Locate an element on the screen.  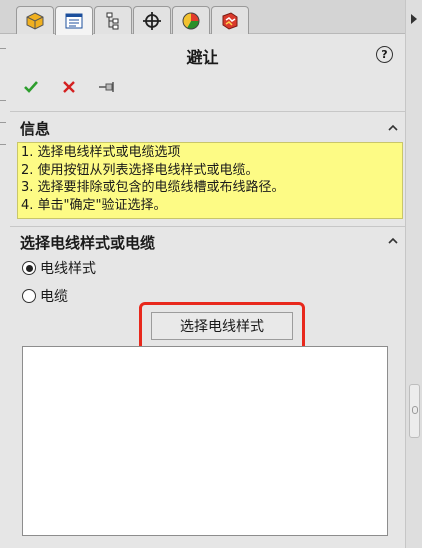
manager-tab-strip is located at coordinates (202, 17).